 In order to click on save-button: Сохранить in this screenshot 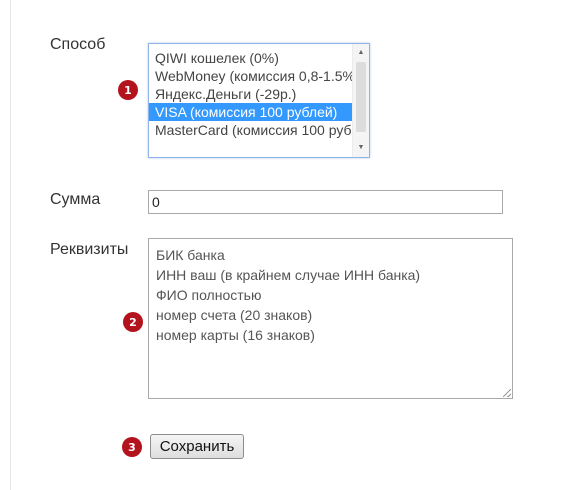, I will do `click(197, 446)`.